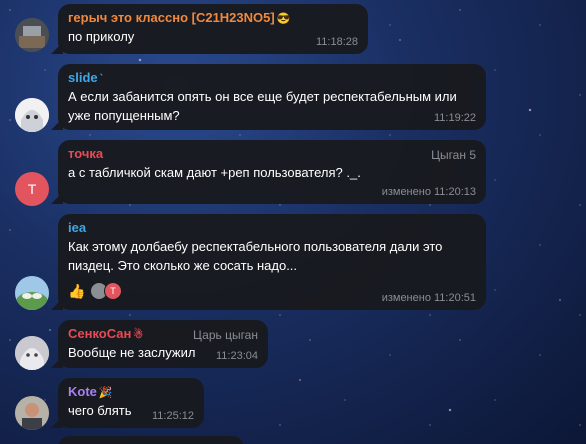 The width and height of the screenshot is (586, 444). Describe the element at coordinates (138, 335) in the screenshot. I see `snowman-emoji-icon: ☃` at that location.